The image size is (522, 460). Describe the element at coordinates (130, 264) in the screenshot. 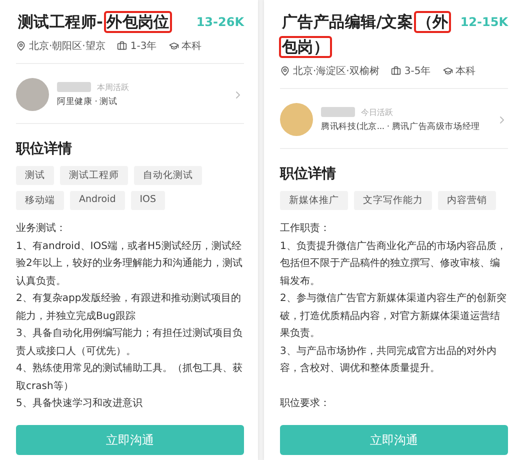

I see `description-paragraph: 1、有android、IOS端，或者H5测试经历，测试经验2年以上，较好的业务理解能力和沟通能力，测试认真负责。` at that location.